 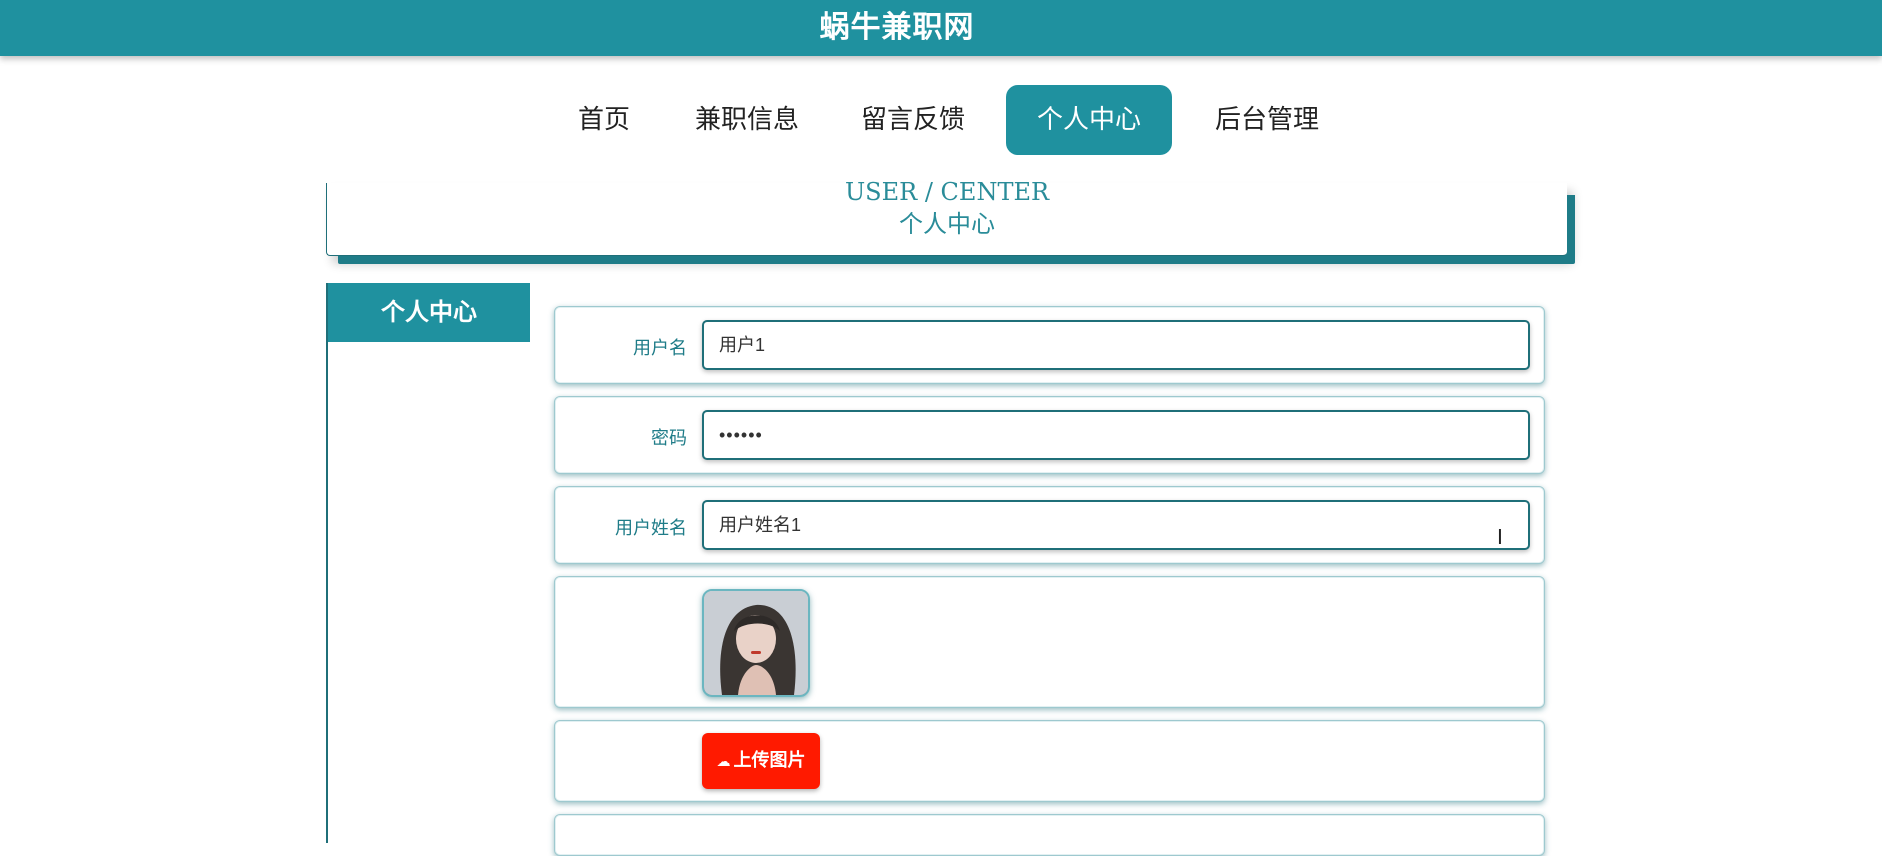 I want to click on text-cursor-icon: I, so click(x=1500, y=537).